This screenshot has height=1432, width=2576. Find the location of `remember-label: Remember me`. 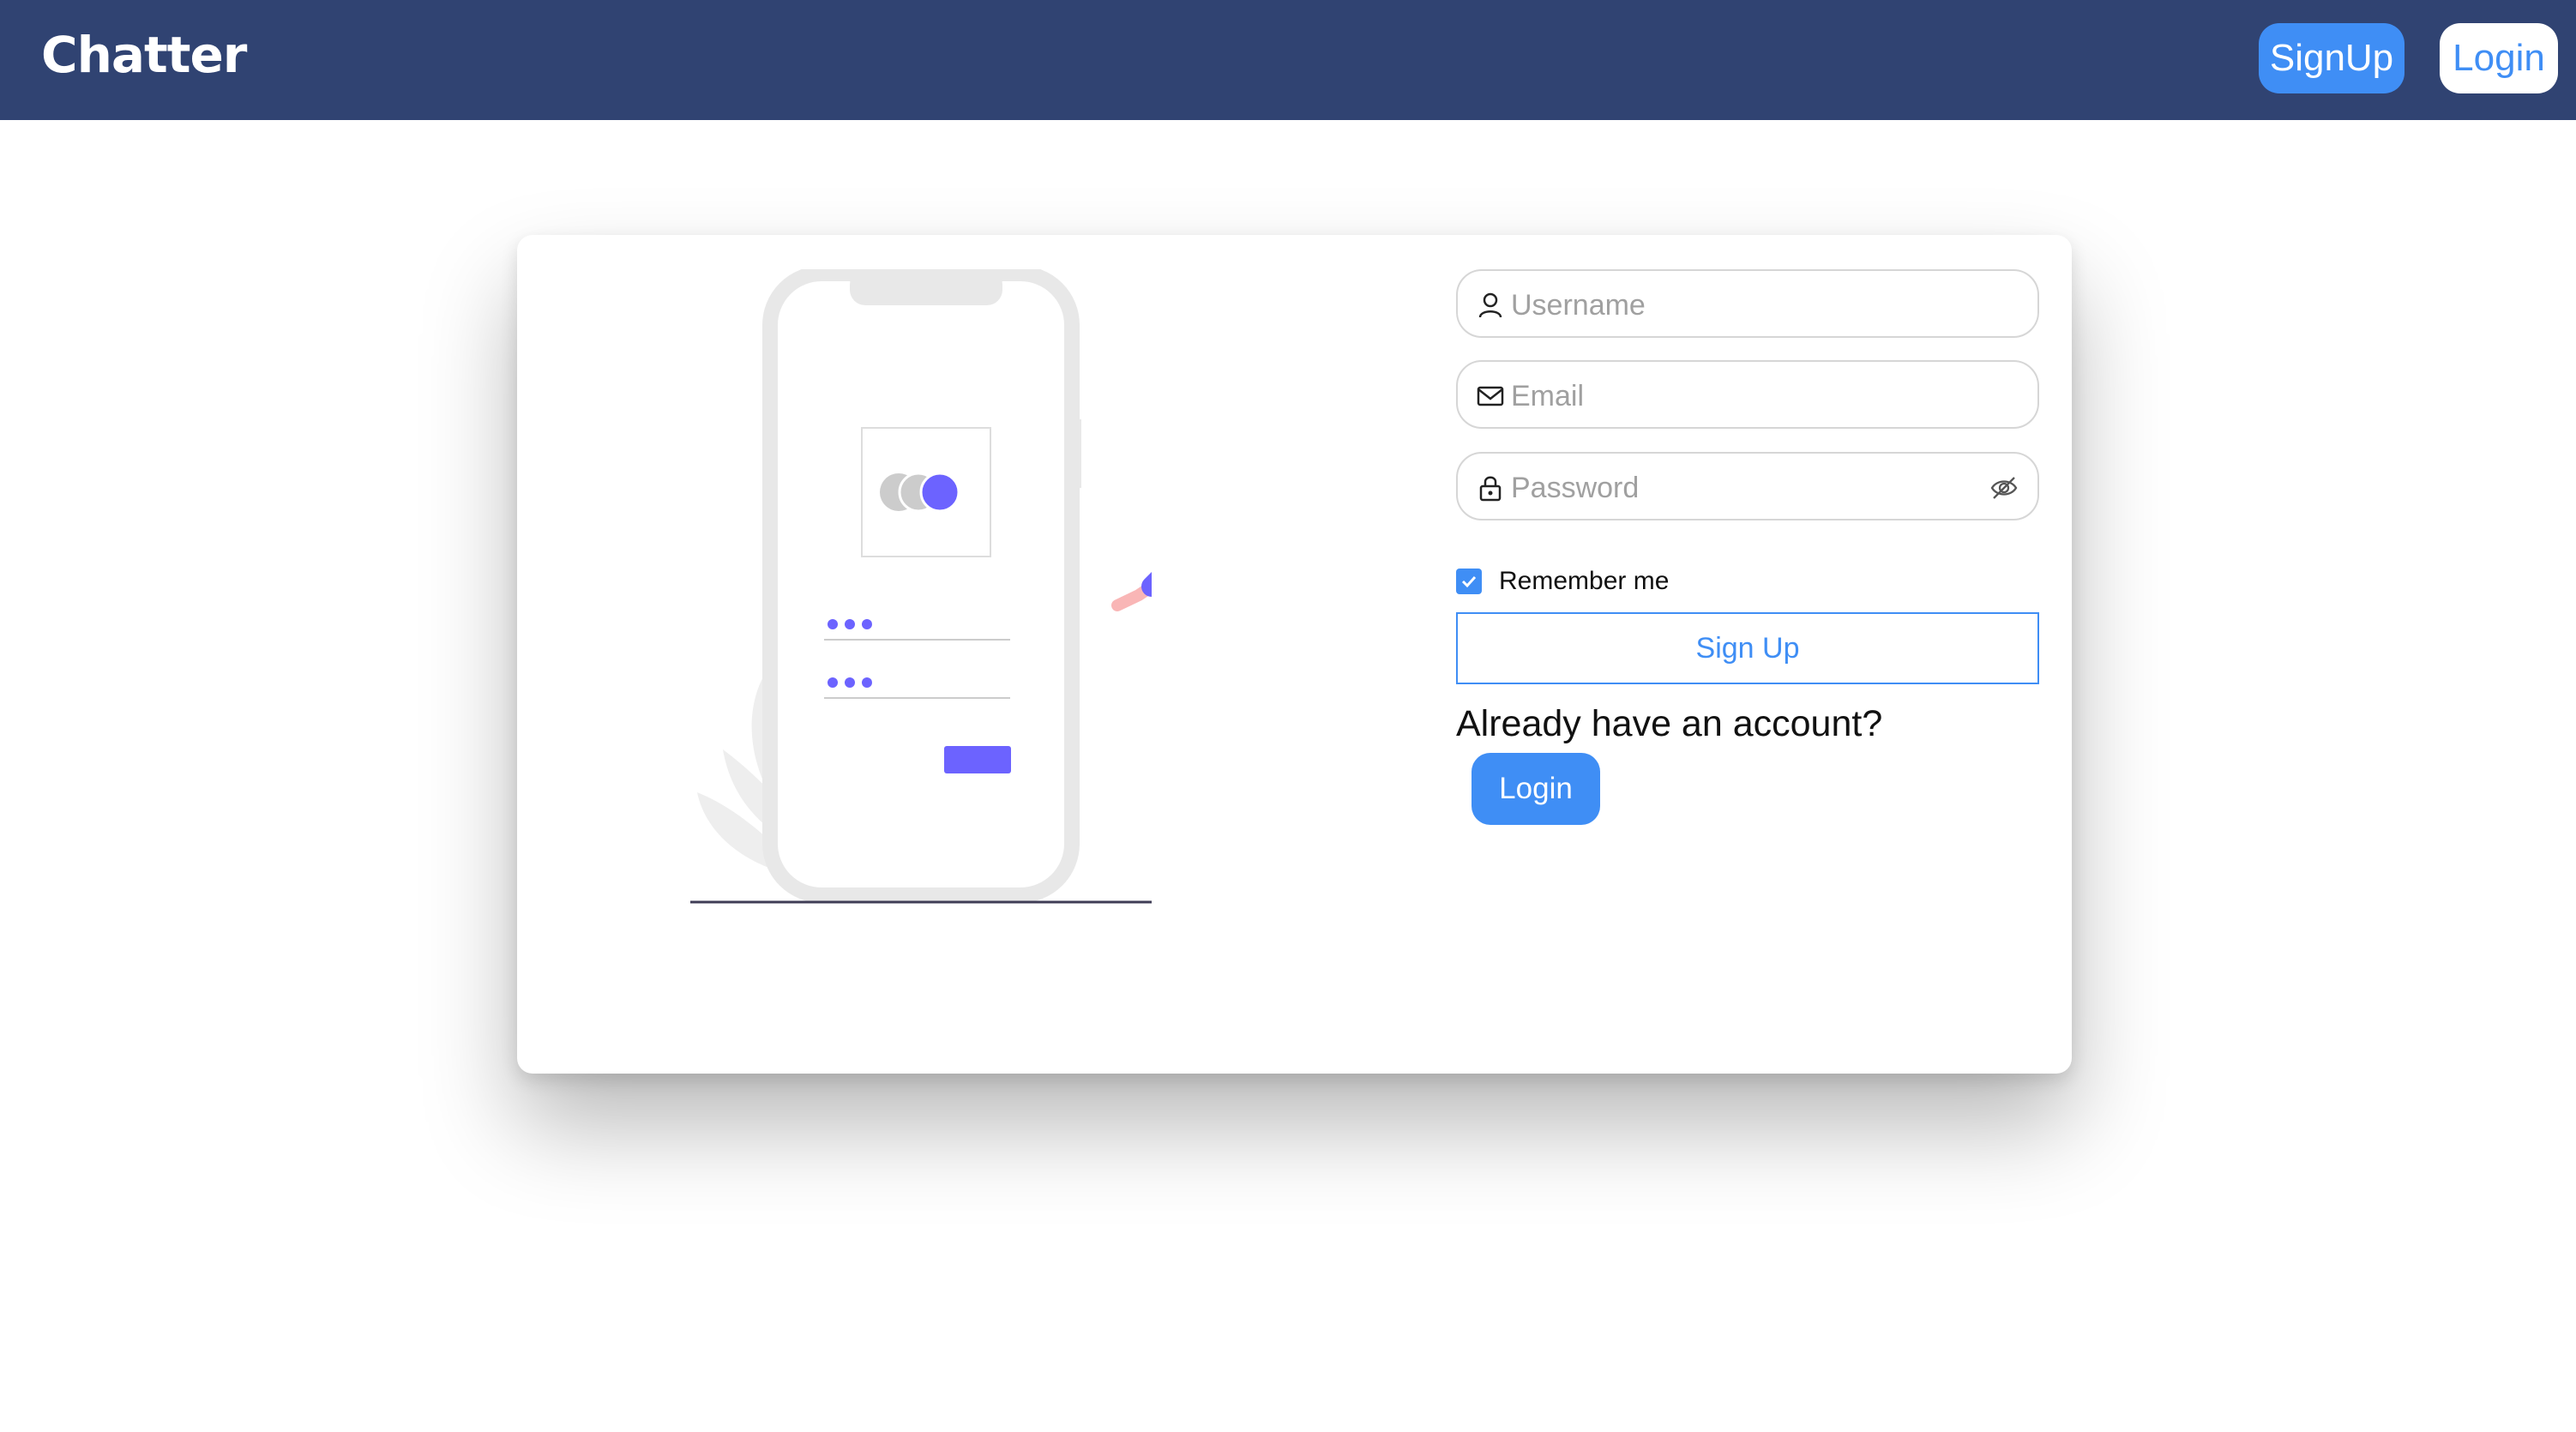

remember-label: Remember me is located at coordinates (1584, 581).